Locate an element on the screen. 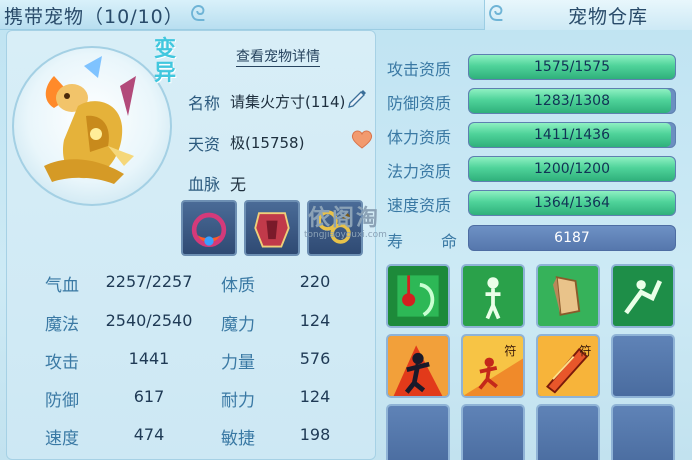  bloodline-value: 无 is located at coordinates (238, 184).